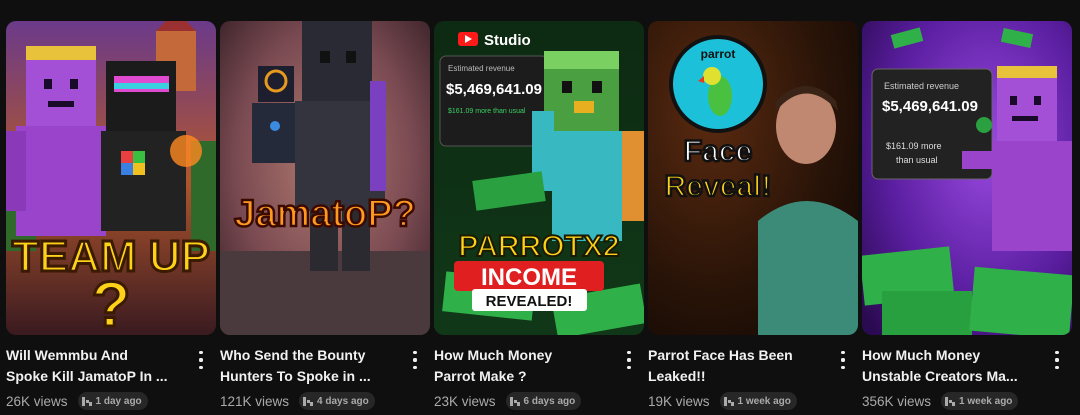 Image resolution: width=1080 pixels, height=415 pixels. What do you see at coordinates (679, 401) in the screenshot?
I see `view-count: 19K views` at bounding box center [679, 401].